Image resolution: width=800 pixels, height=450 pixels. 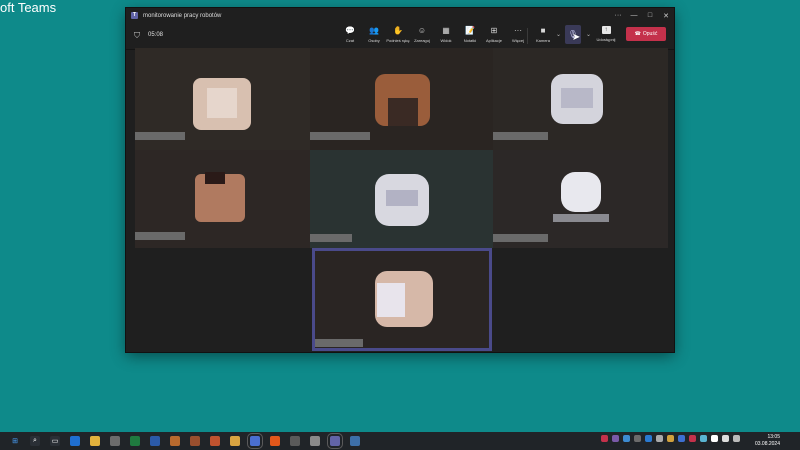 I want to click on word-icon, so click(x=155, y=441).